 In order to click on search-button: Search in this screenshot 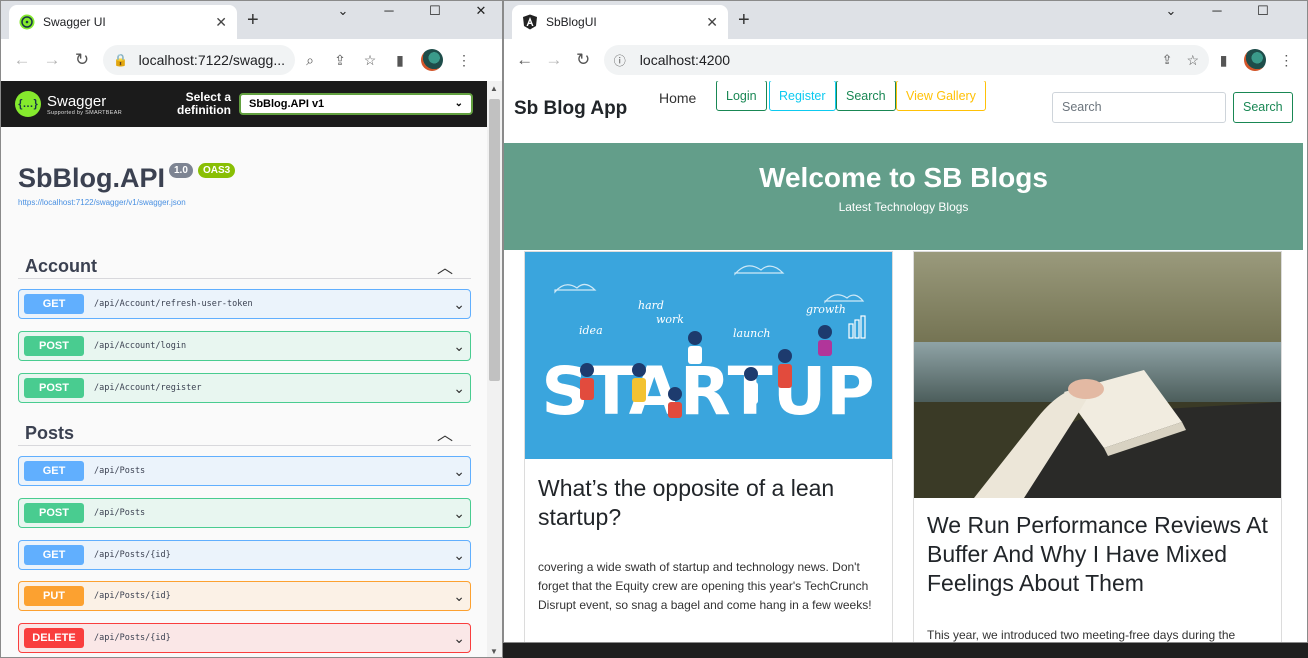, I will do `click(1263, 107)`.